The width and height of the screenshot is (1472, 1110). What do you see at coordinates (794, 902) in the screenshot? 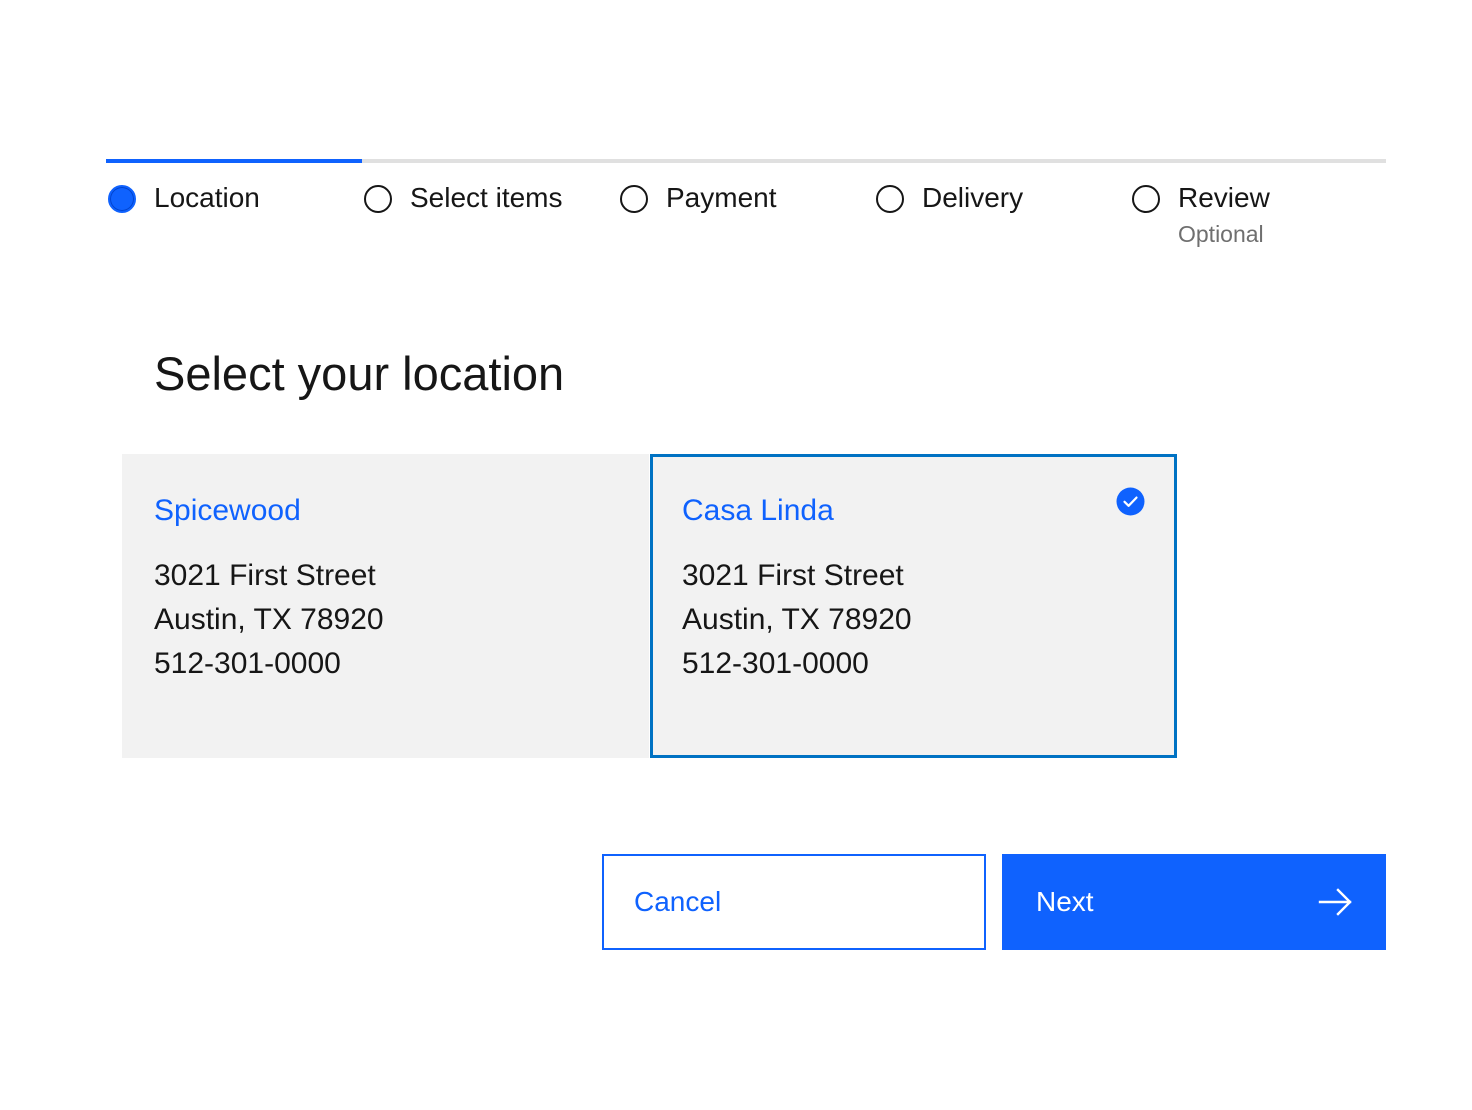
I see `cancel-button: Cancel` at bounding box center [794, 902].